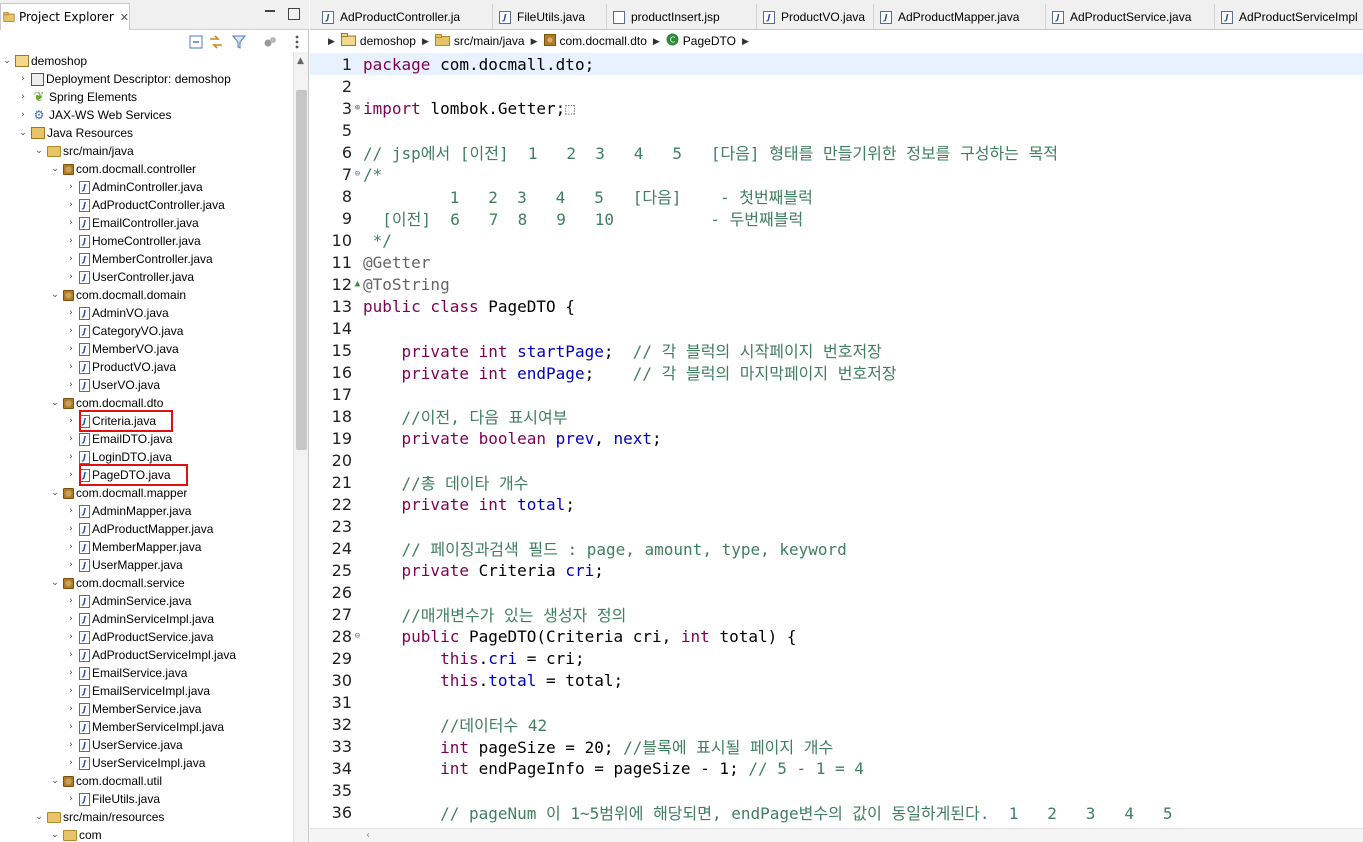 The width and height of the screenshot is (1363, 842). I want to click on expand-fold-icon: ⊕, so click(357, 108).